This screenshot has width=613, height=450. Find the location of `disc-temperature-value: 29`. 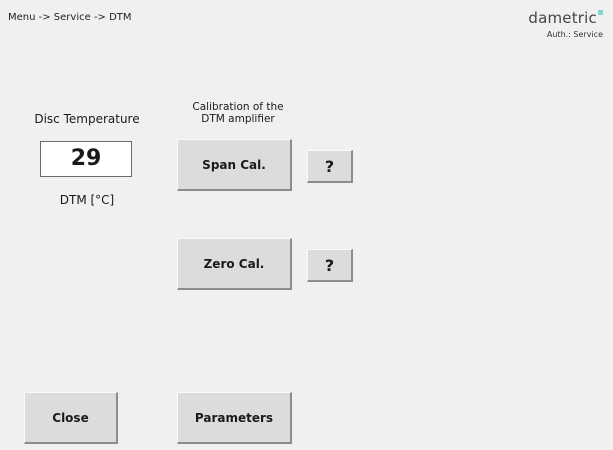

disc-temperature-value: 29 is located at coordinates (86, 159).